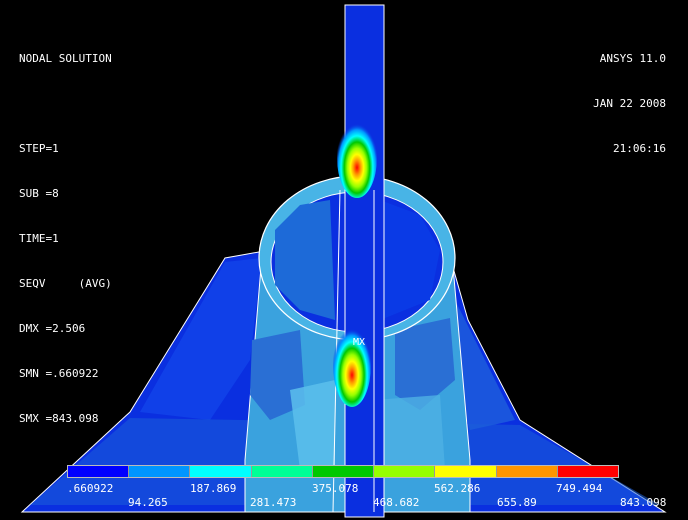  I want to click on info-step: STEP=1, so click(39, 148).